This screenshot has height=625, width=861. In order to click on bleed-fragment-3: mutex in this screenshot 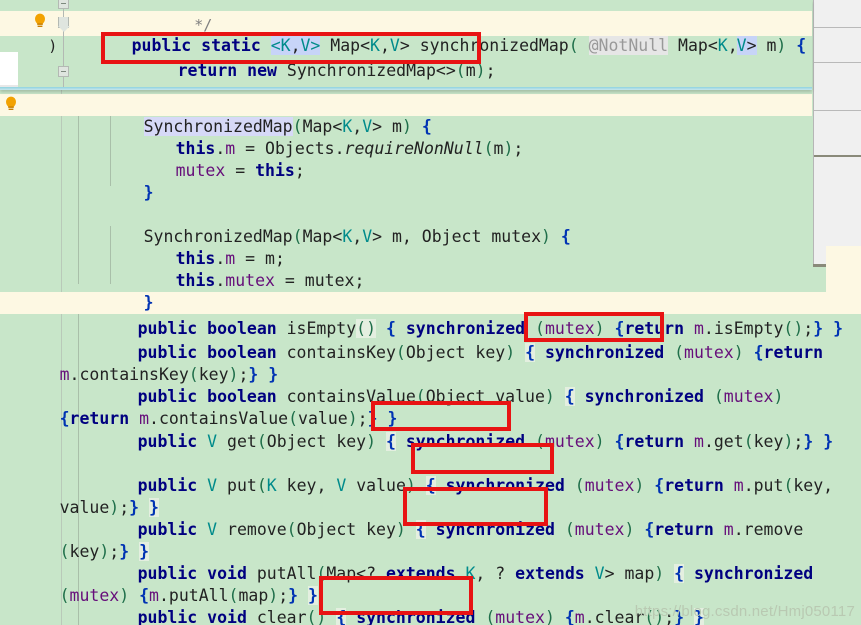, I will do `click(836, 299)`.